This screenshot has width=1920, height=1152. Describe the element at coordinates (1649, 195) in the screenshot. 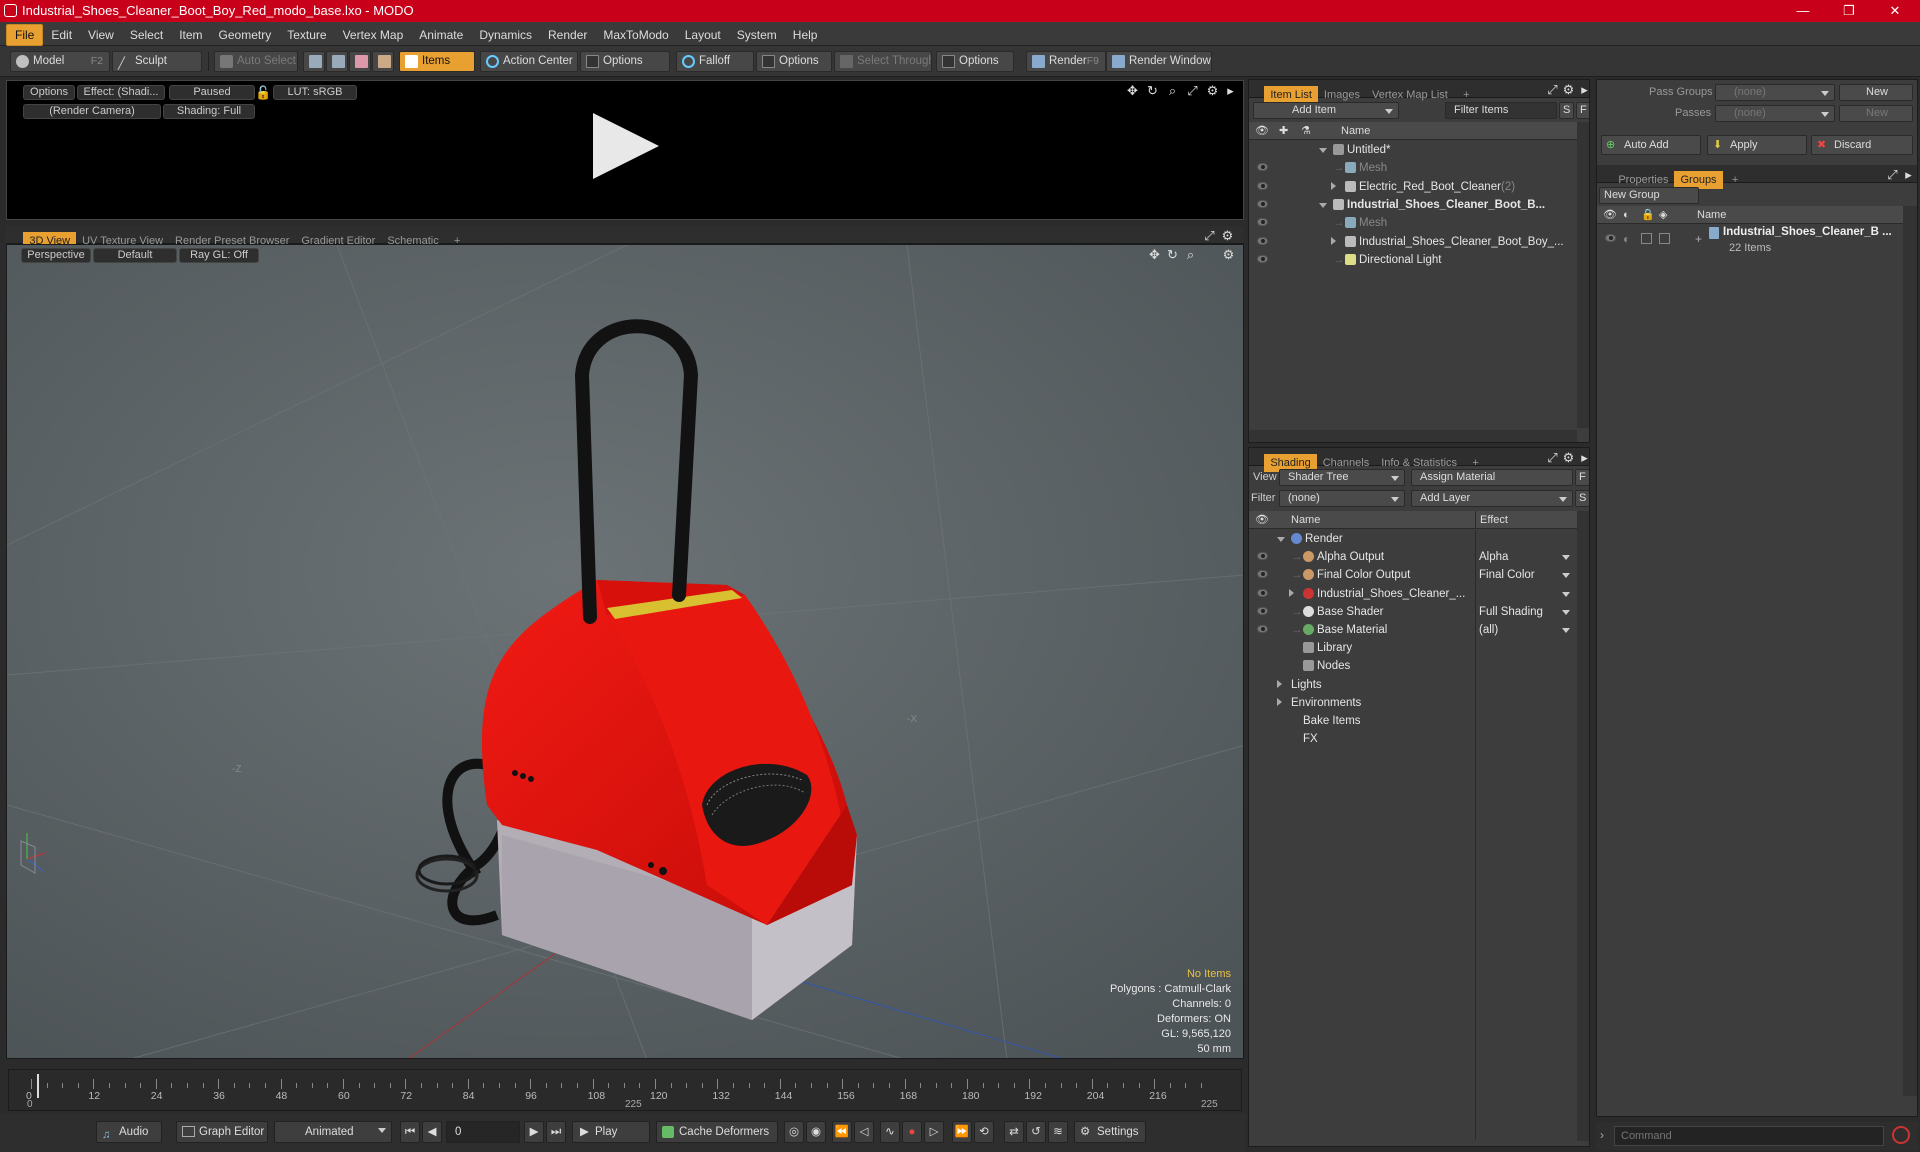

I see `new-group-button: New Group` at that location.